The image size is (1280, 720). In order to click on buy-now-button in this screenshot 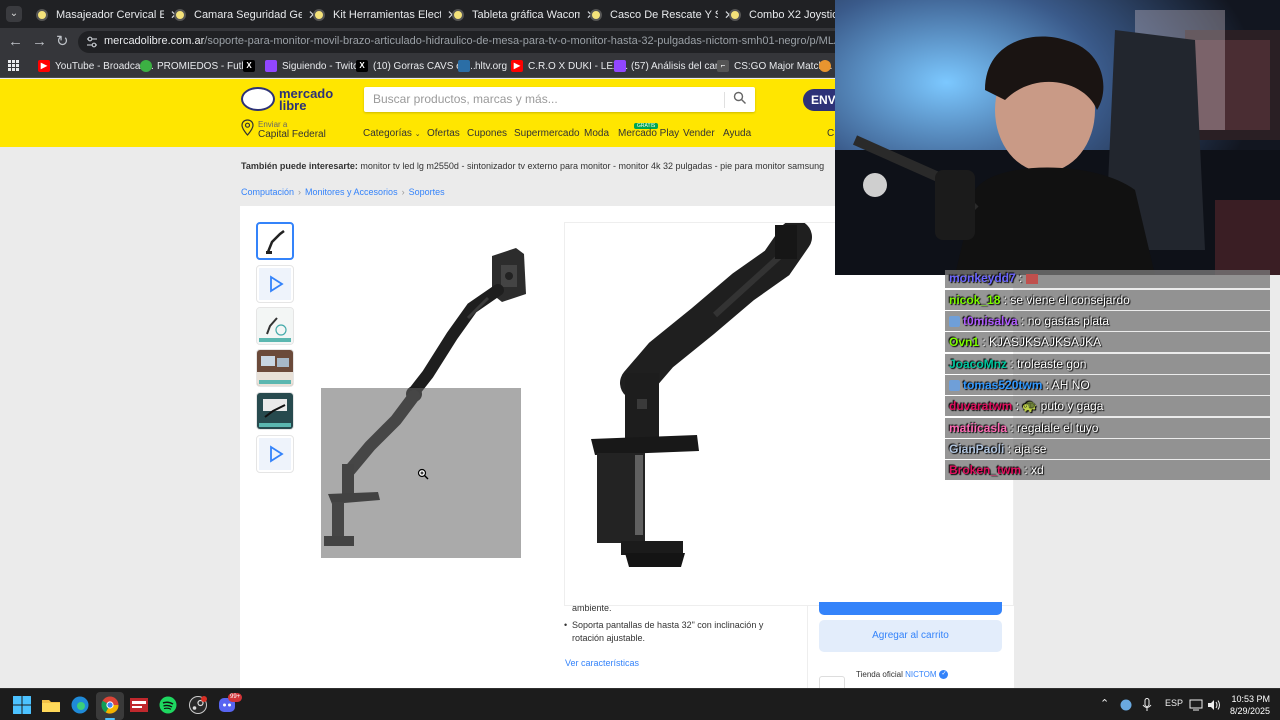, I will do `click(910, 608)`.